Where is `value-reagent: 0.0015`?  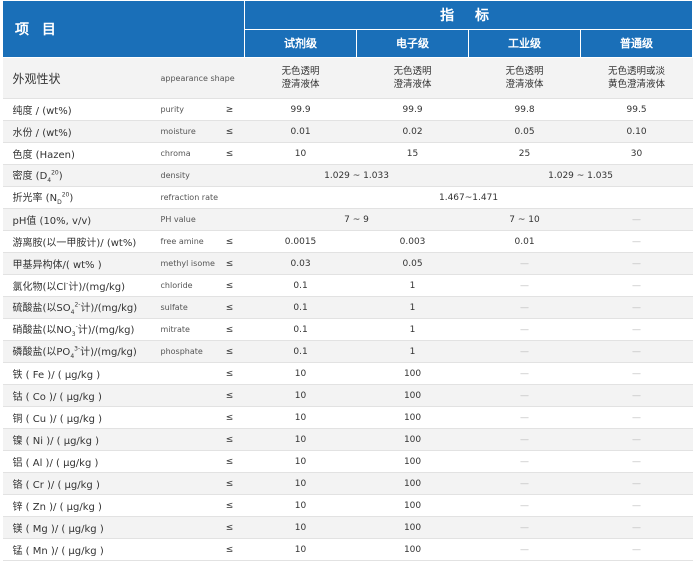
value-reagent: 0.0015 is located at coordinates (300, 241).